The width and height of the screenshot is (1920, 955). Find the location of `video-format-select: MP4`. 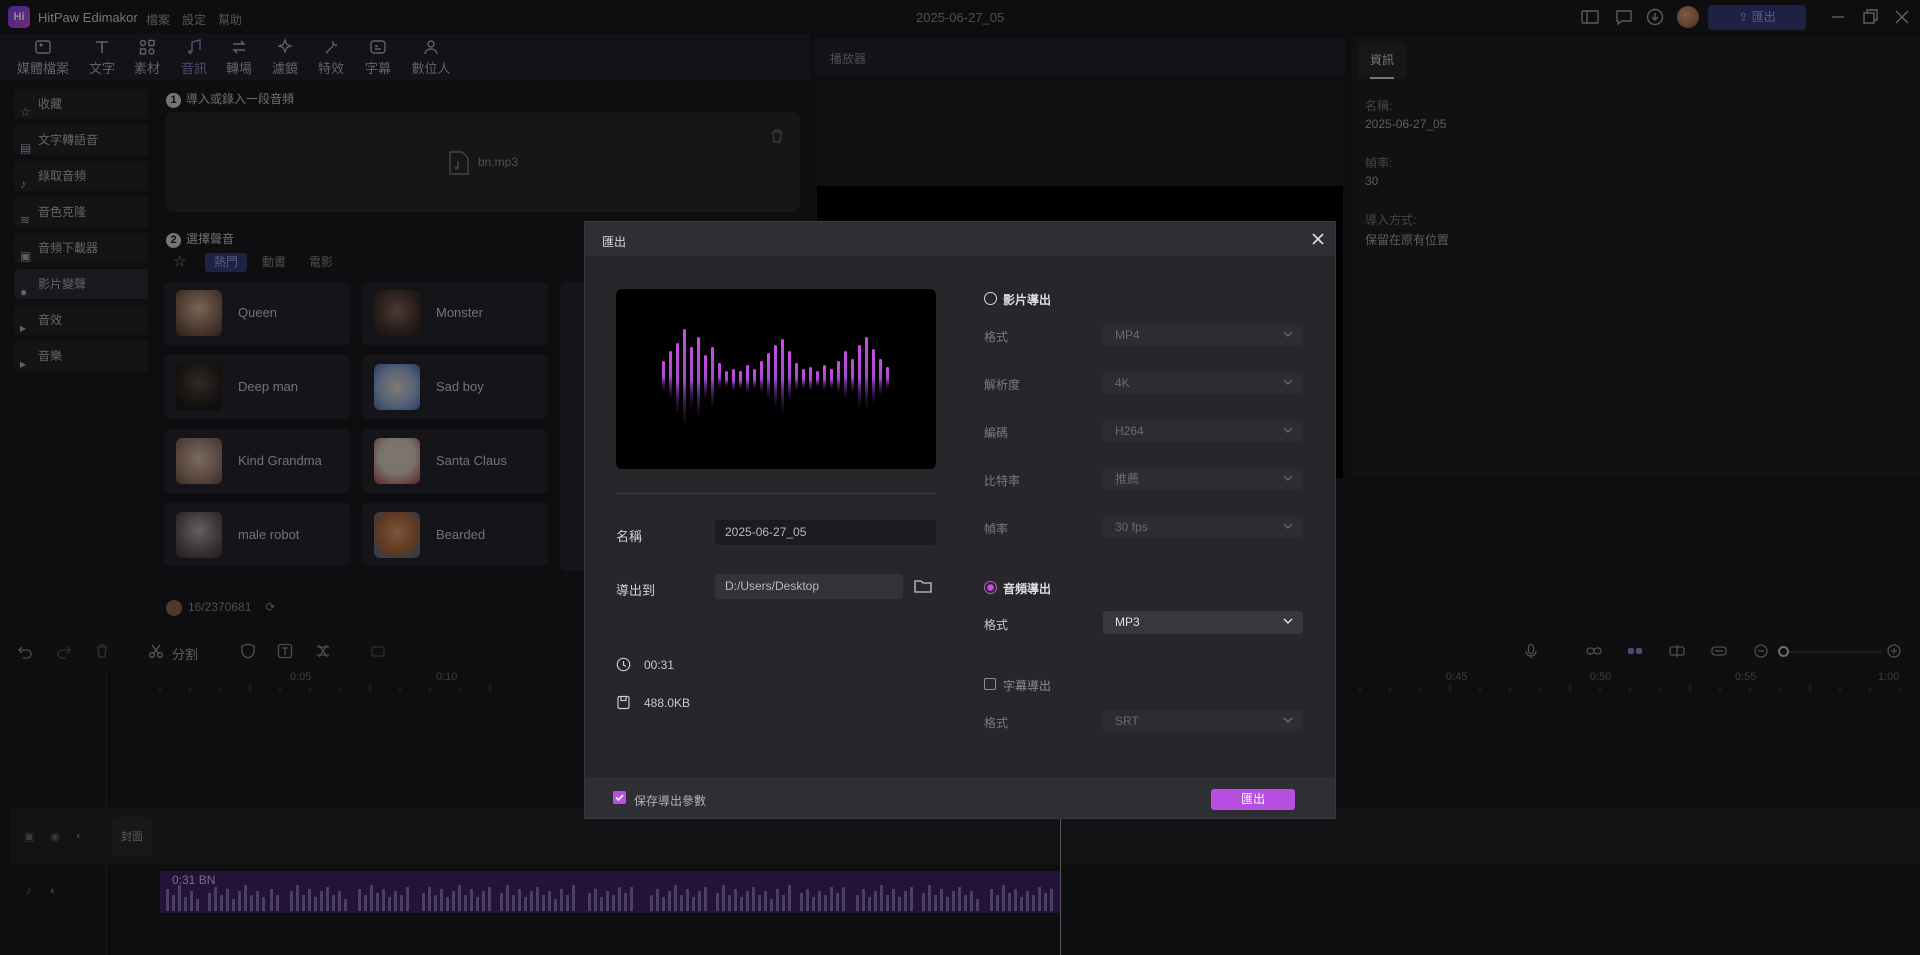

video-format-select: MP4 is located at coordinates (1203, 335).